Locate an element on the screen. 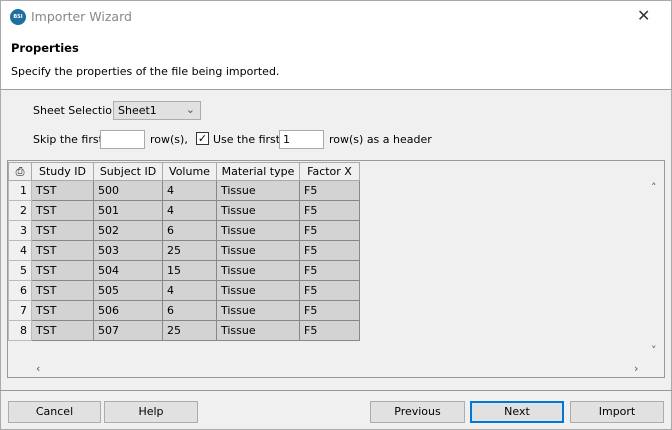 The image size is (672, 430). table-row: 5 TST 504 15 Tissue F5 is located at coordinates (184, 270).